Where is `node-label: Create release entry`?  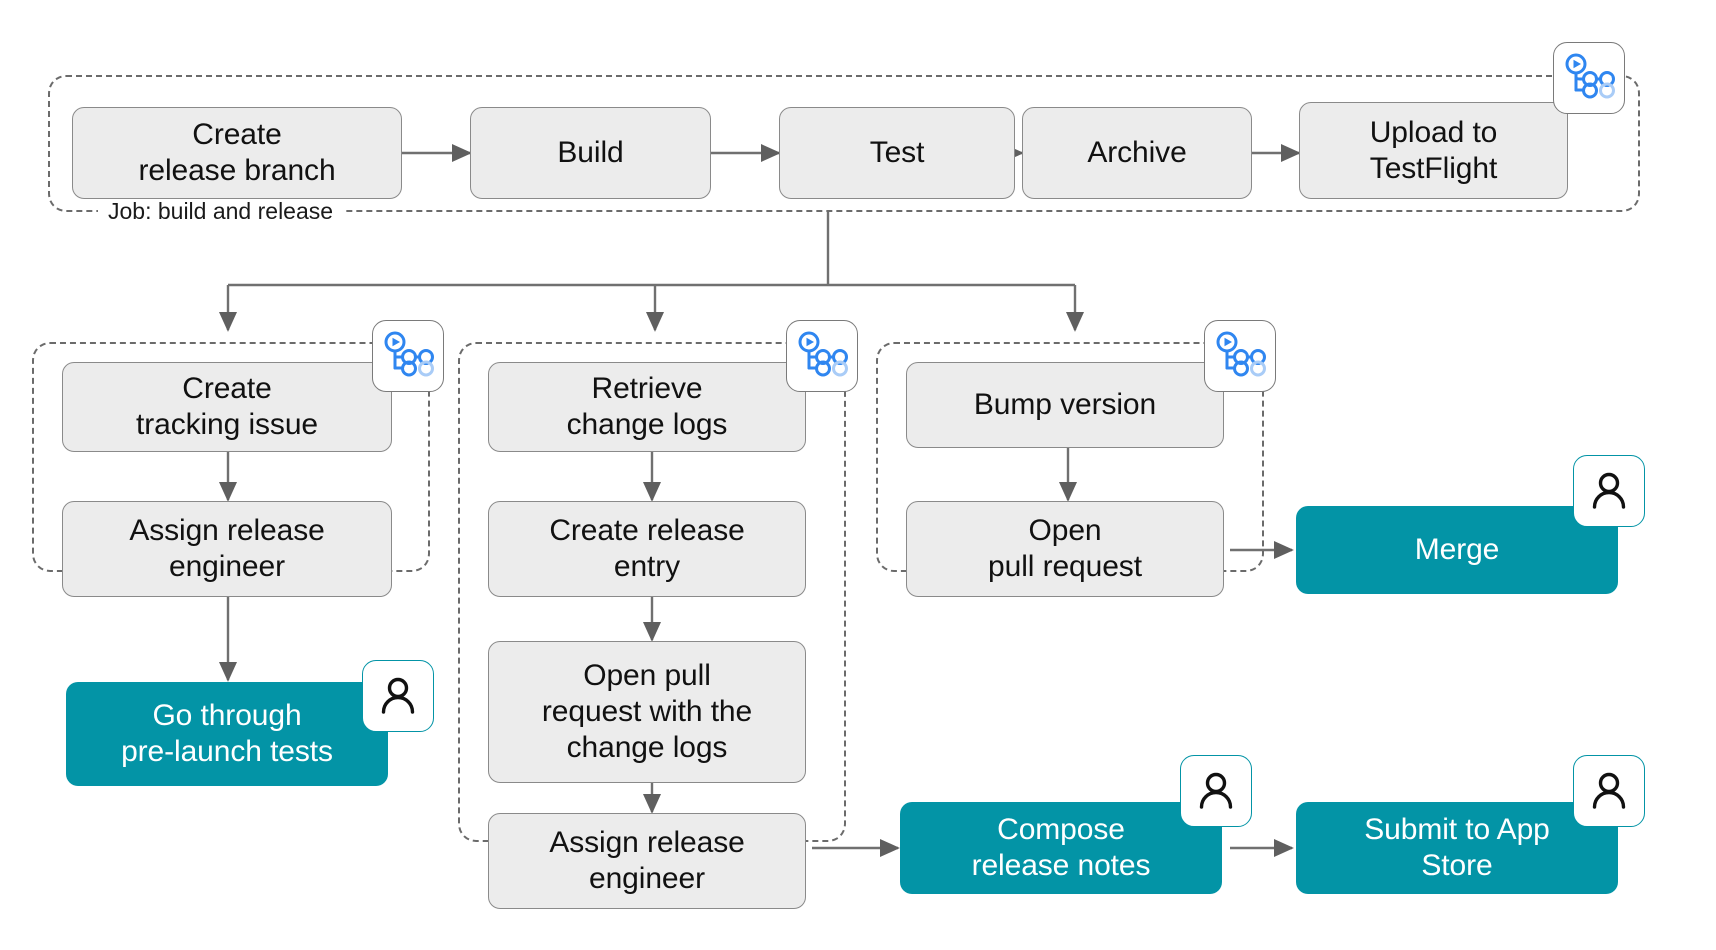
node-label: Create release entry is located at coordinates (646, 549).